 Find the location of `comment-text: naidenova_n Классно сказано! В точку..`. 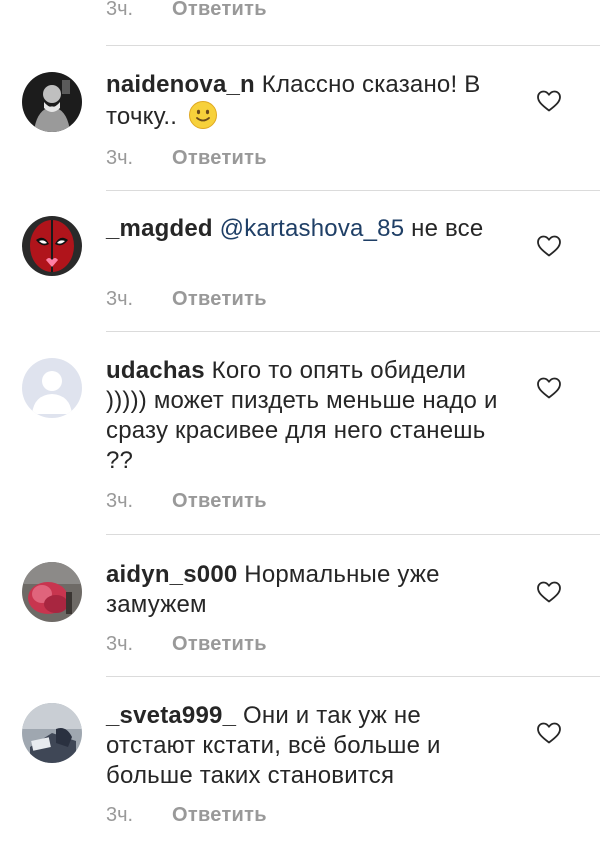

comment-text: naidenova_n Классно сказано! В точку.. is located at coordinates (306, 101).